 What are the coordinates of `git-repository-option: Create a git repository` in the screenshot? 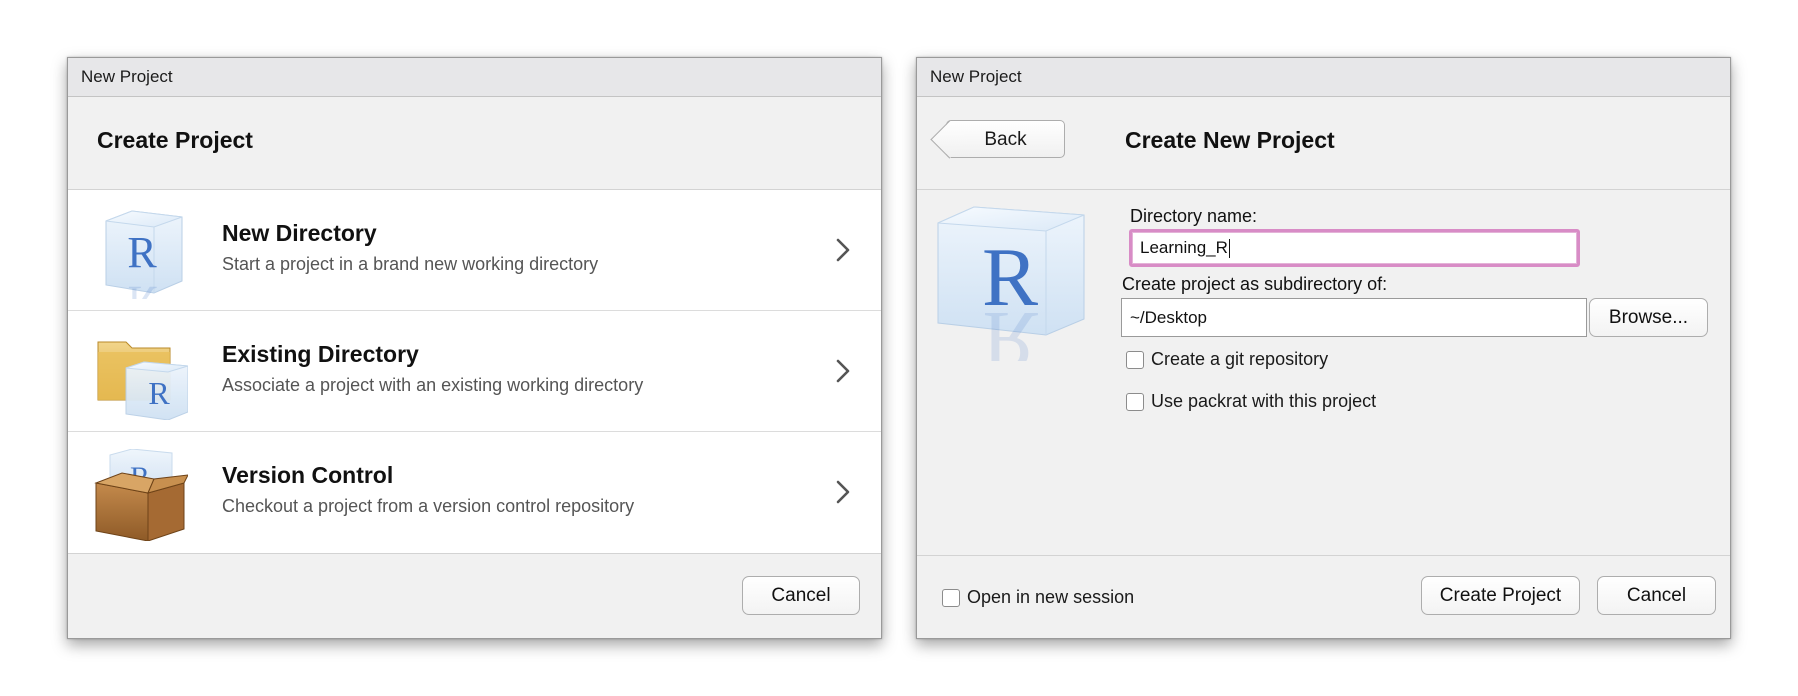 It's located at (1227, 359).